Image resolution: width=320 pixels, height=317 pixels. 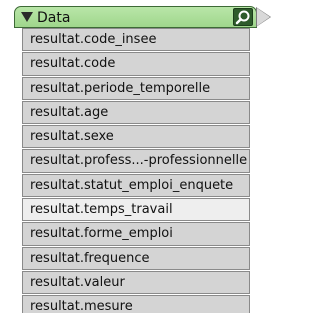 I want to click on panel-title: Data, so click(x=54, y=18).